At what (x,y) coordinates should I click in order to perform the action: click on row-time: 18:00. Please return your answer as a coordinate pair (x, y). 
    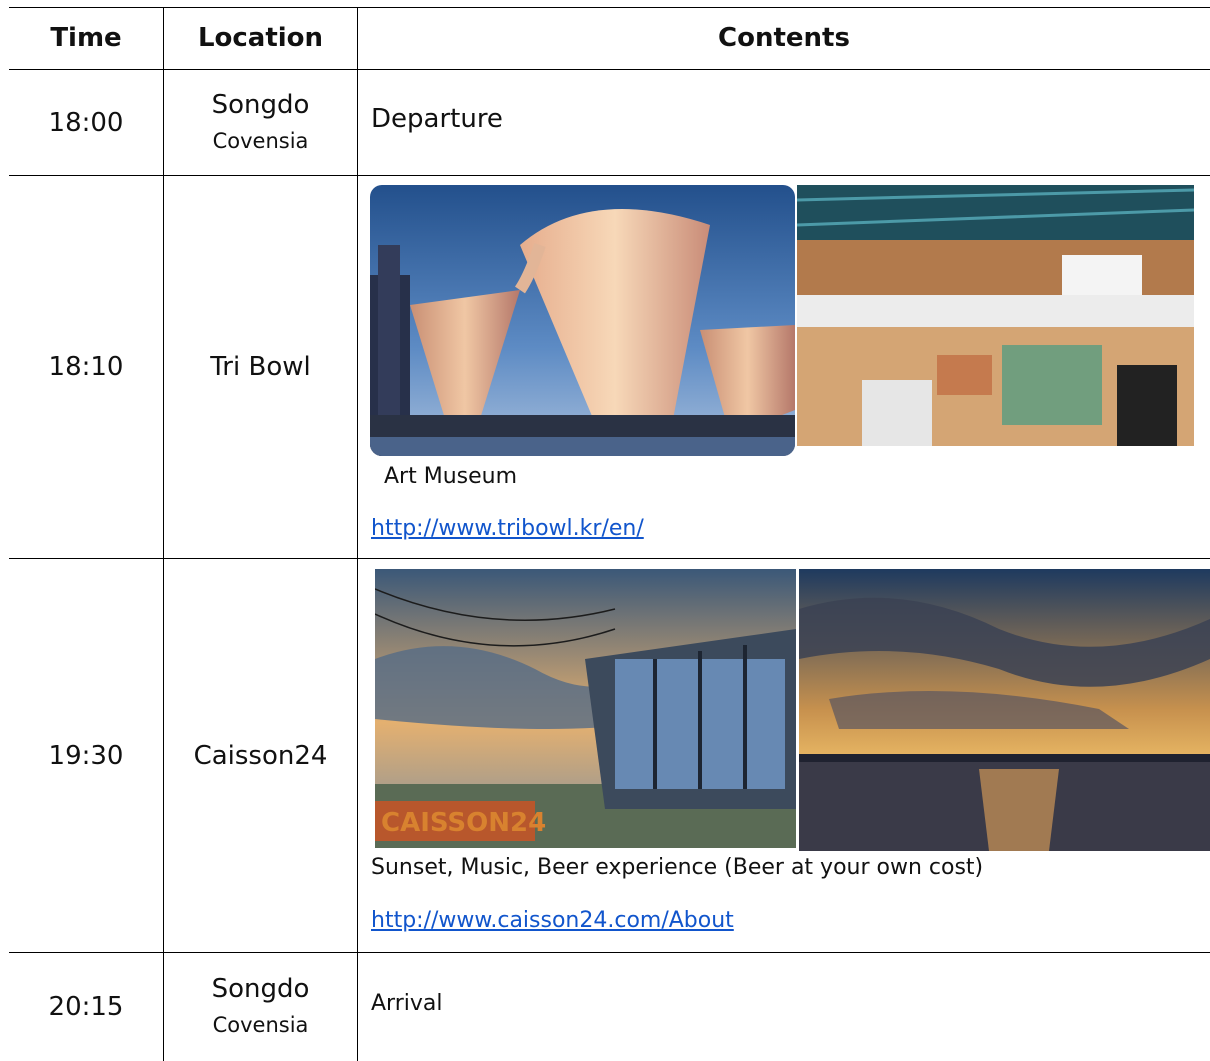
    Looking at the image, I should click on (86, 122).